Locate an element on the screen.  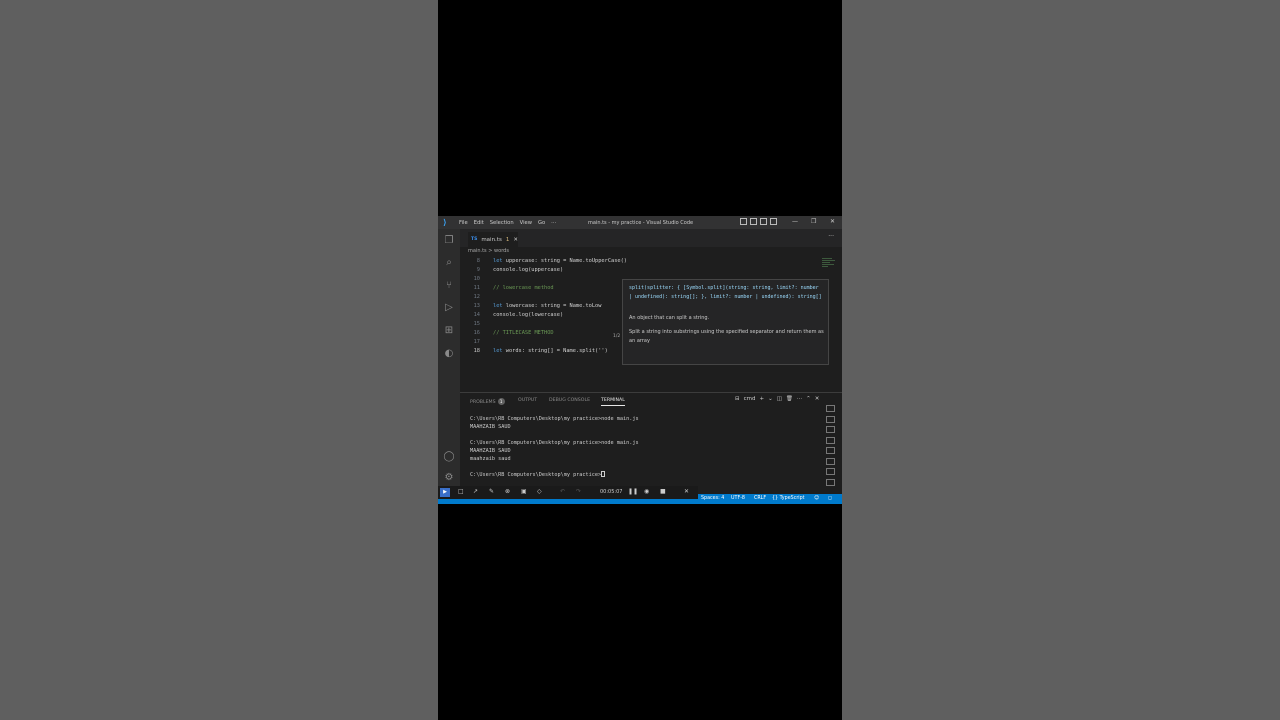
recorder-play-icon: ▶ is located at coordinates (445, 492).